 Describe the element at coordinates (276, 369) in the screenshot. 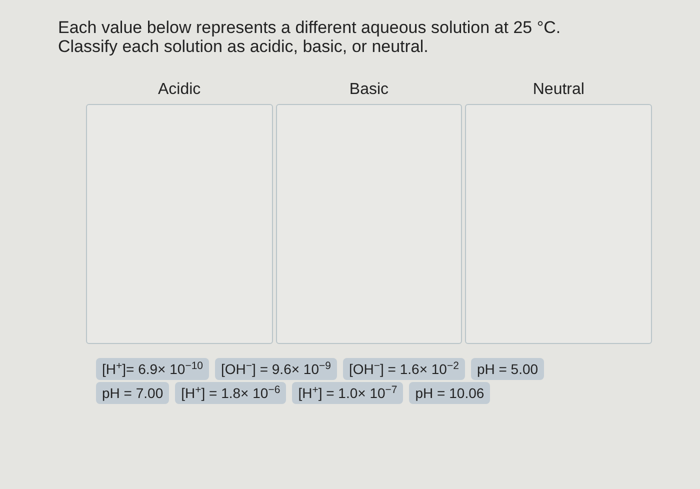

I see `answer-tile: [OH$^{−}$] = 9.6× 10$^{−9}$` at that location.